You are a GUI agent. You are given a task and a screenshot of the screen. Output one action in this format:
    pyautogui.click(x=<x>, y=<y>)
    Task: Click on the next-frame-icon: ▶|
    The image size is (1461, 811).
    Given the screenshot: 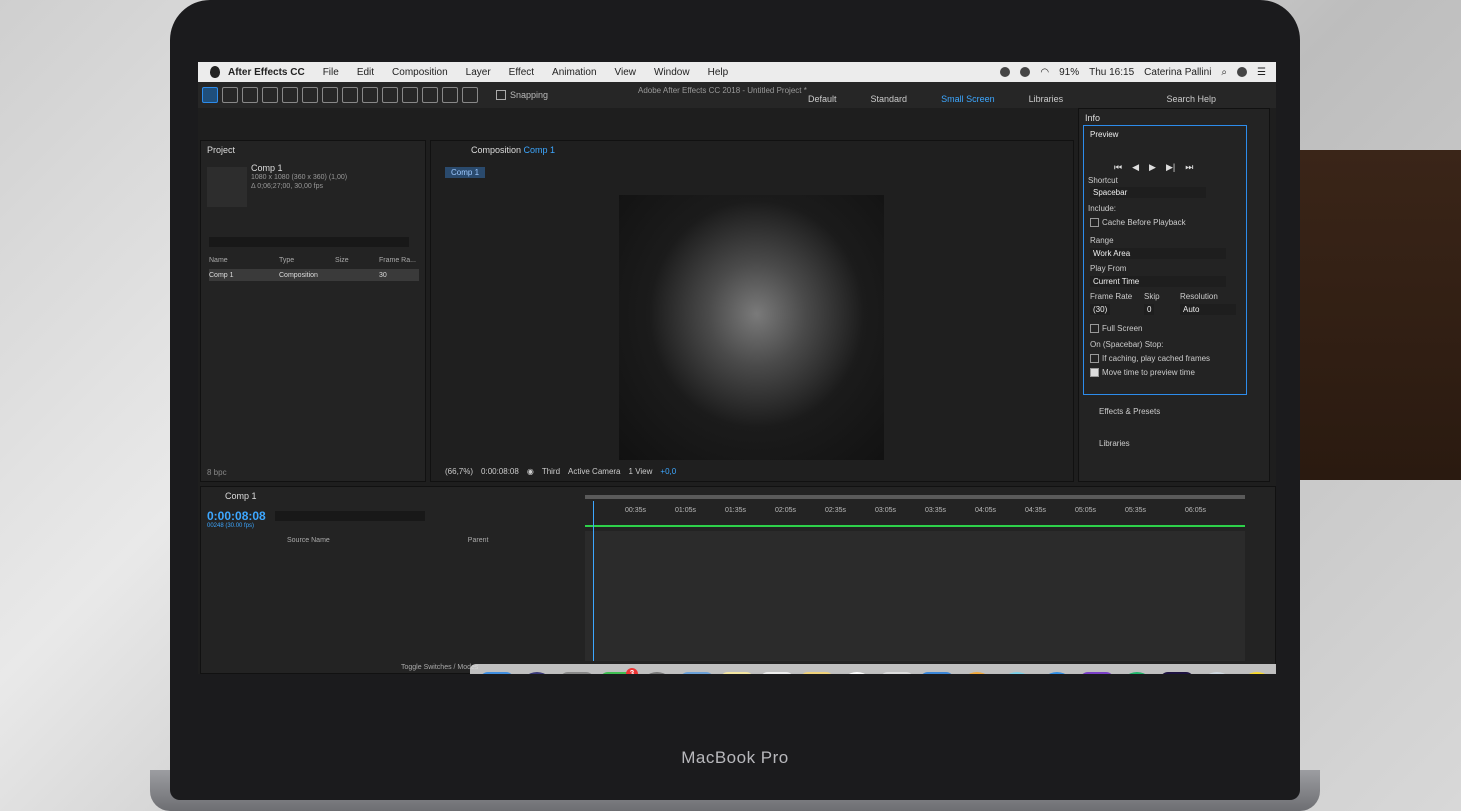 What is the action you would take?
    pyautogui.click(x=1170, y=167)
    